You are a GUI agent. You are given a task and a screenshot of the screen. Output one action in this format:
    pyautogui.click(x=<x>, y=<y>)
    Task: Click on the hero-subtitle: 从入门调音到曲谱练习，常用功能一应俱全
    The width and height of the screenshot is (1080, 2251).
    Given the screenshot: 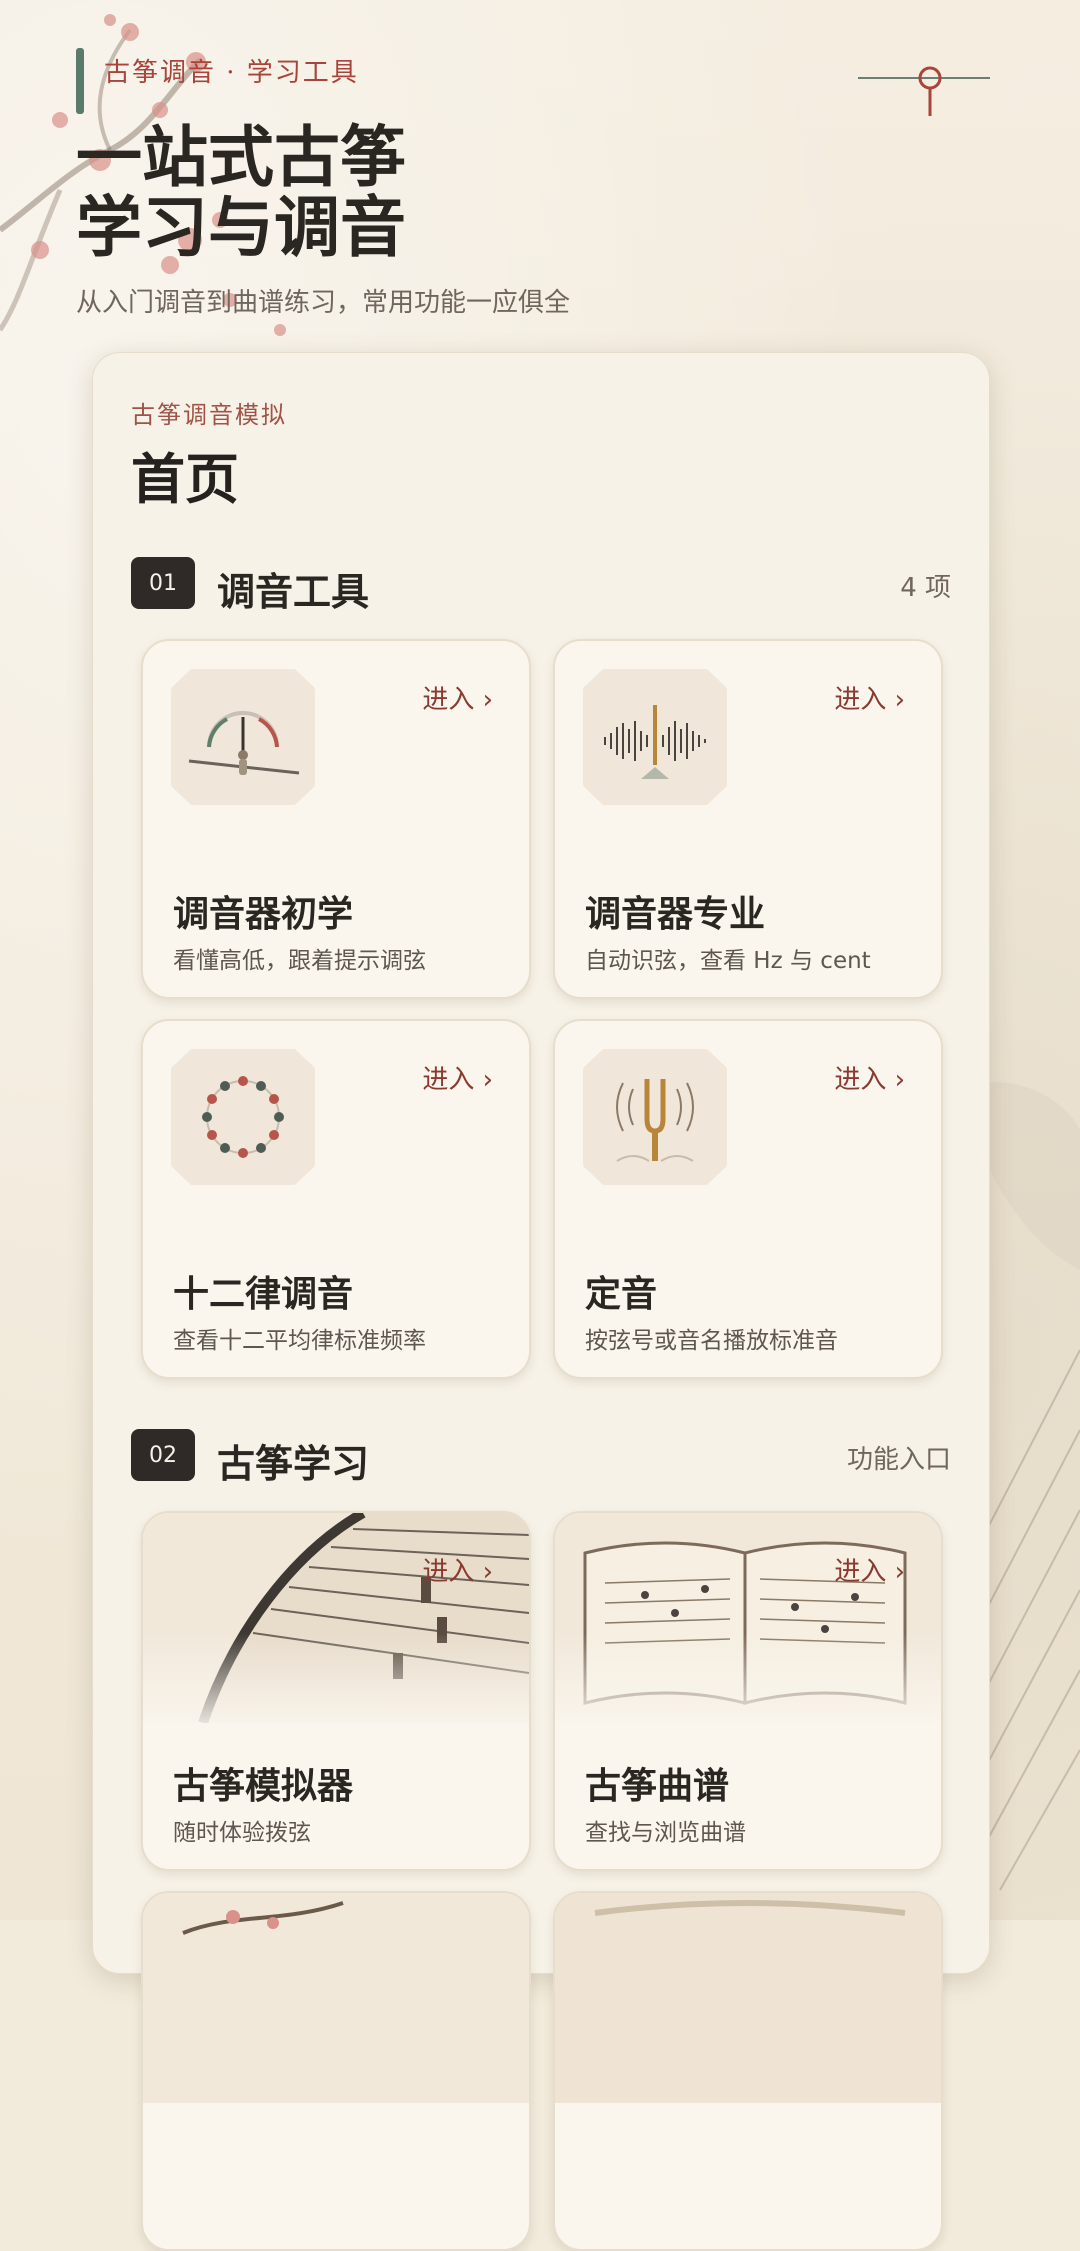 What is the action you would take?
    pyautogui.click(x=323, y=303)
    